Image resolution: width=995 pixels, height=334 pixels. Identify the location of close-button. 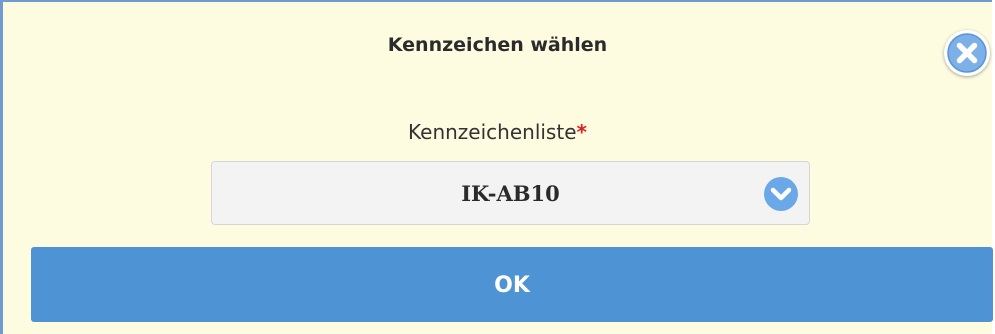
(967, 53).